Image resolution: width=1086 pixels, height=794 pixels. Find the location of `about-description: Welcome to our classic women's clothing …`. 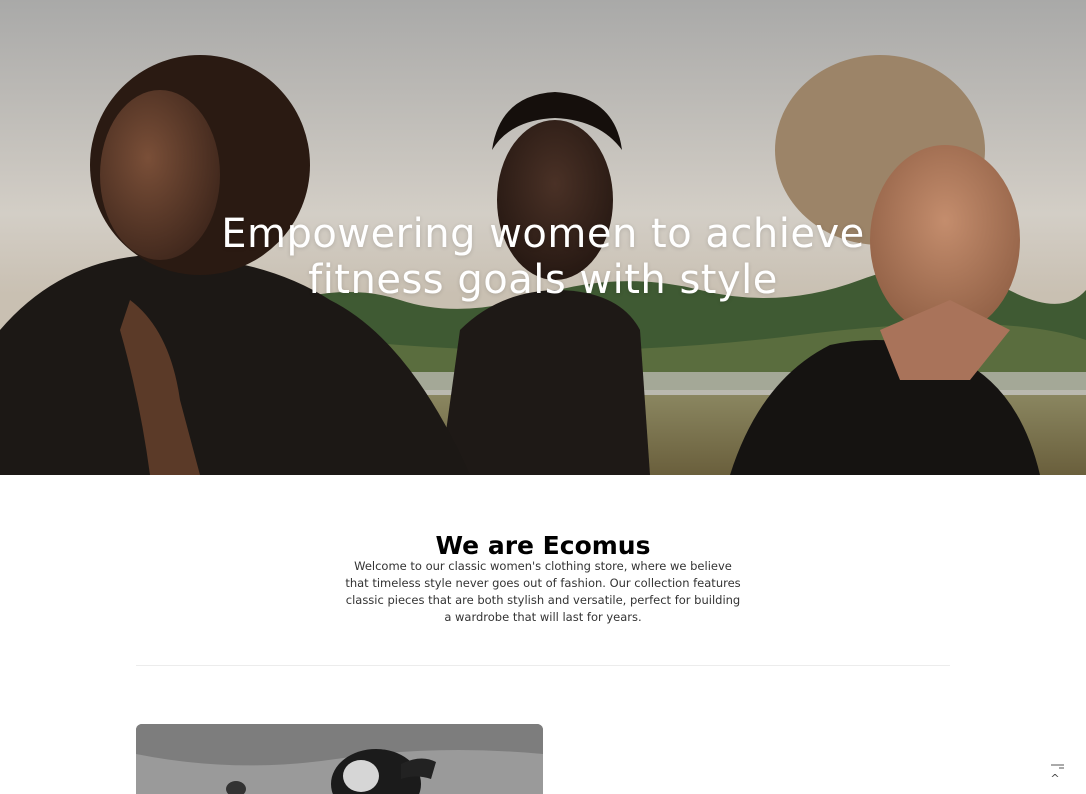

about-description: Welcome to our classic women's clothing … is located at coordinates (543, 591).